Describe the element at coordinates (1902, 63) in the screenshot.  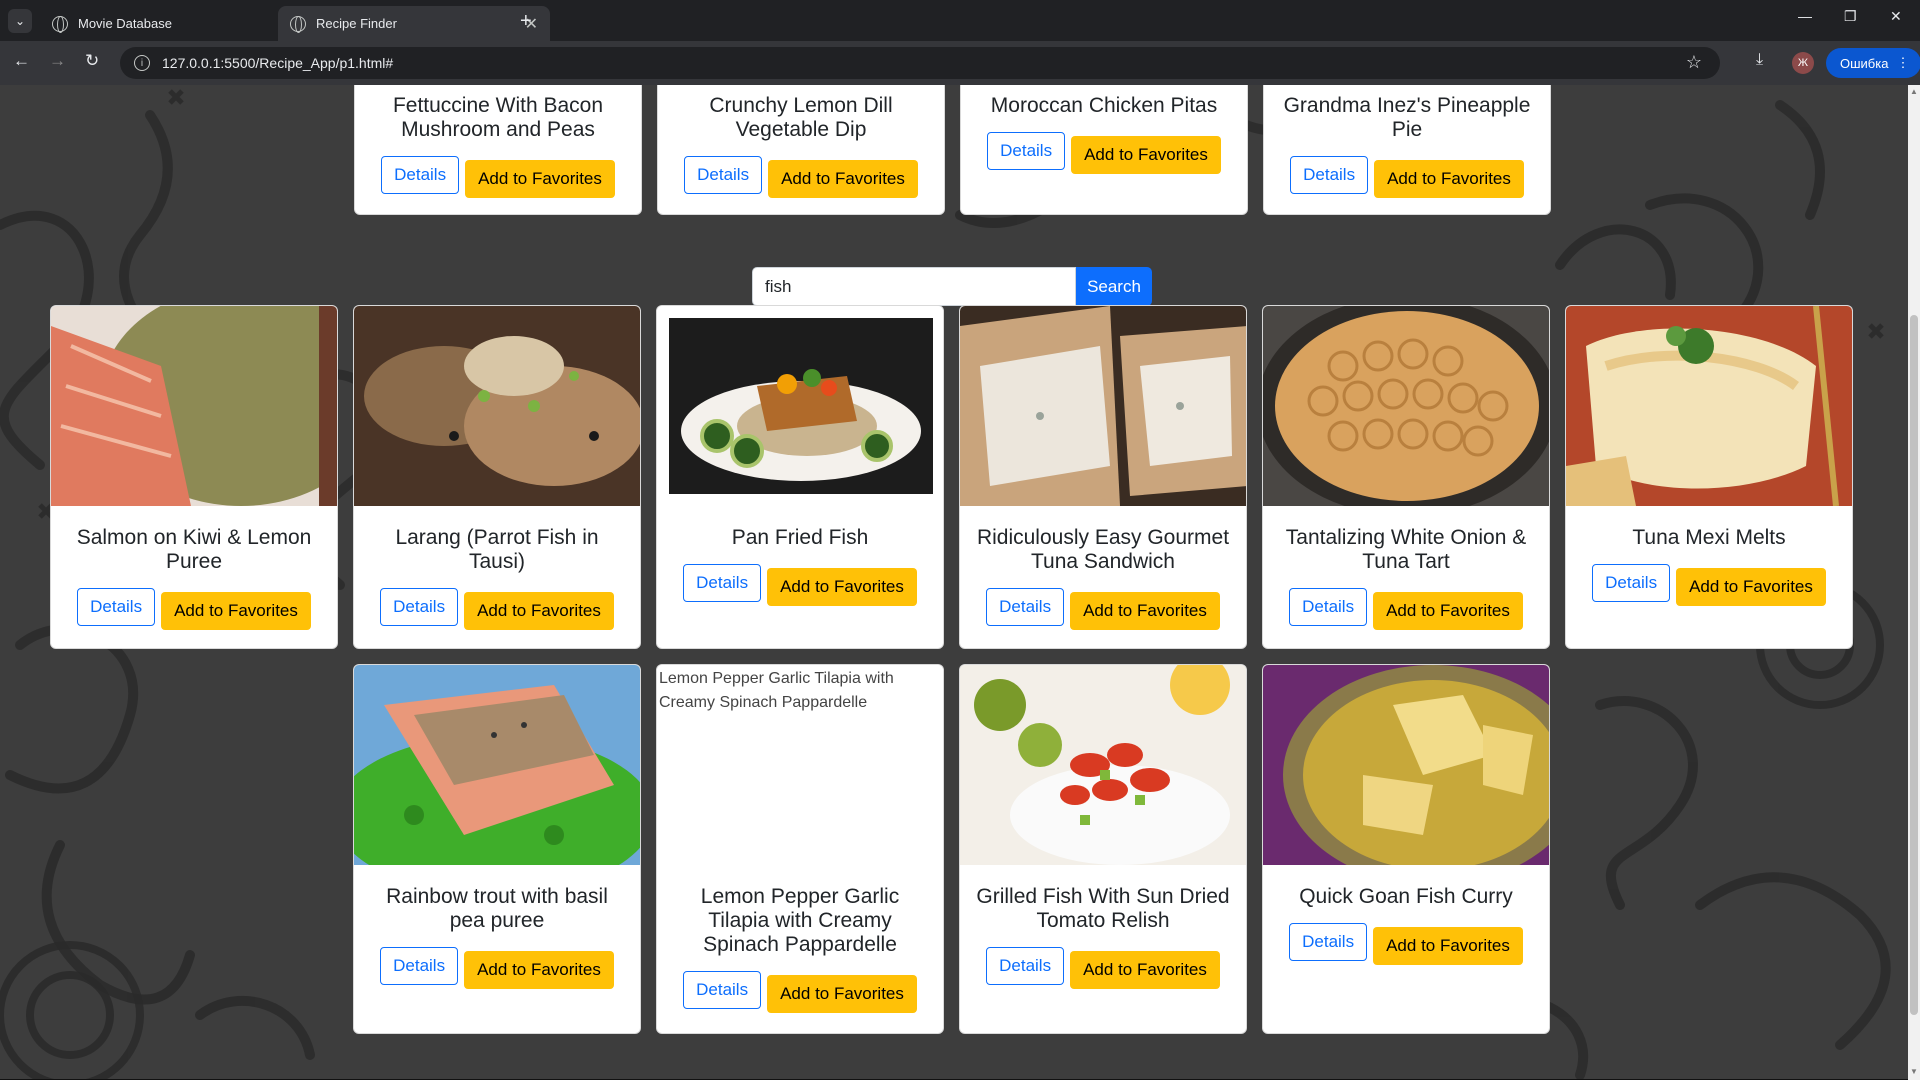
I see `kebab-menu-icon: ⋮` at that location.